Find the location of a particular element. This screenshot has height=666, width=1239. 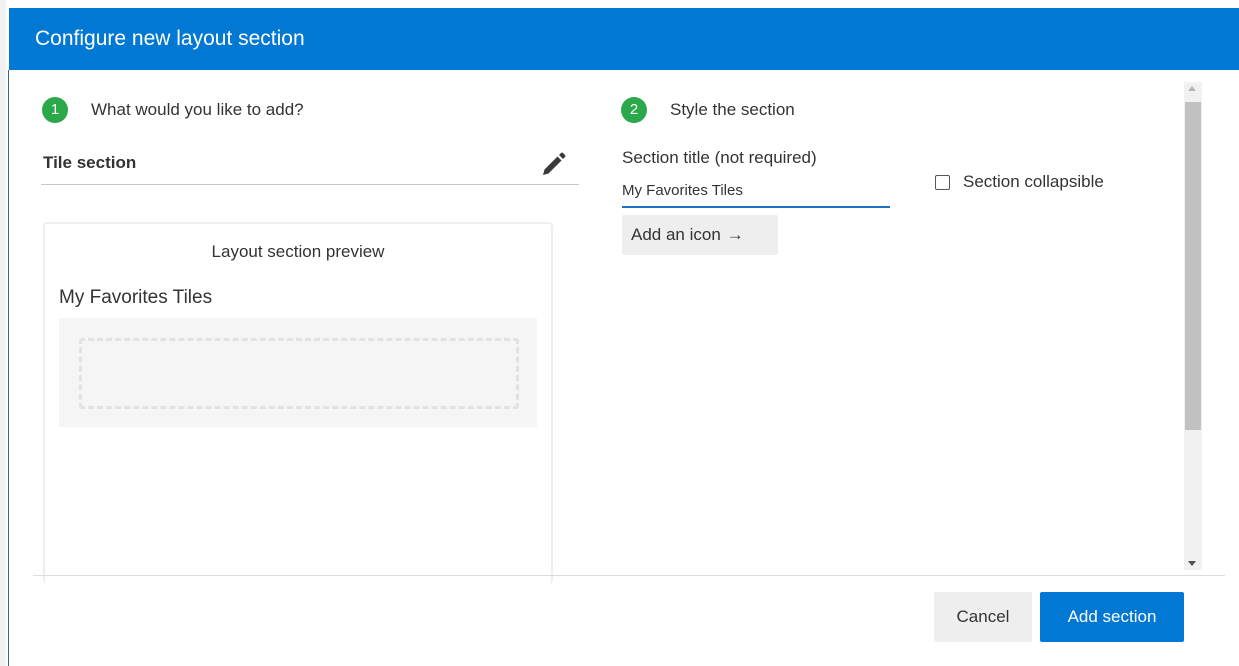

preview-section-title: My Favorites Tiles is located at coordinates (136, 297).